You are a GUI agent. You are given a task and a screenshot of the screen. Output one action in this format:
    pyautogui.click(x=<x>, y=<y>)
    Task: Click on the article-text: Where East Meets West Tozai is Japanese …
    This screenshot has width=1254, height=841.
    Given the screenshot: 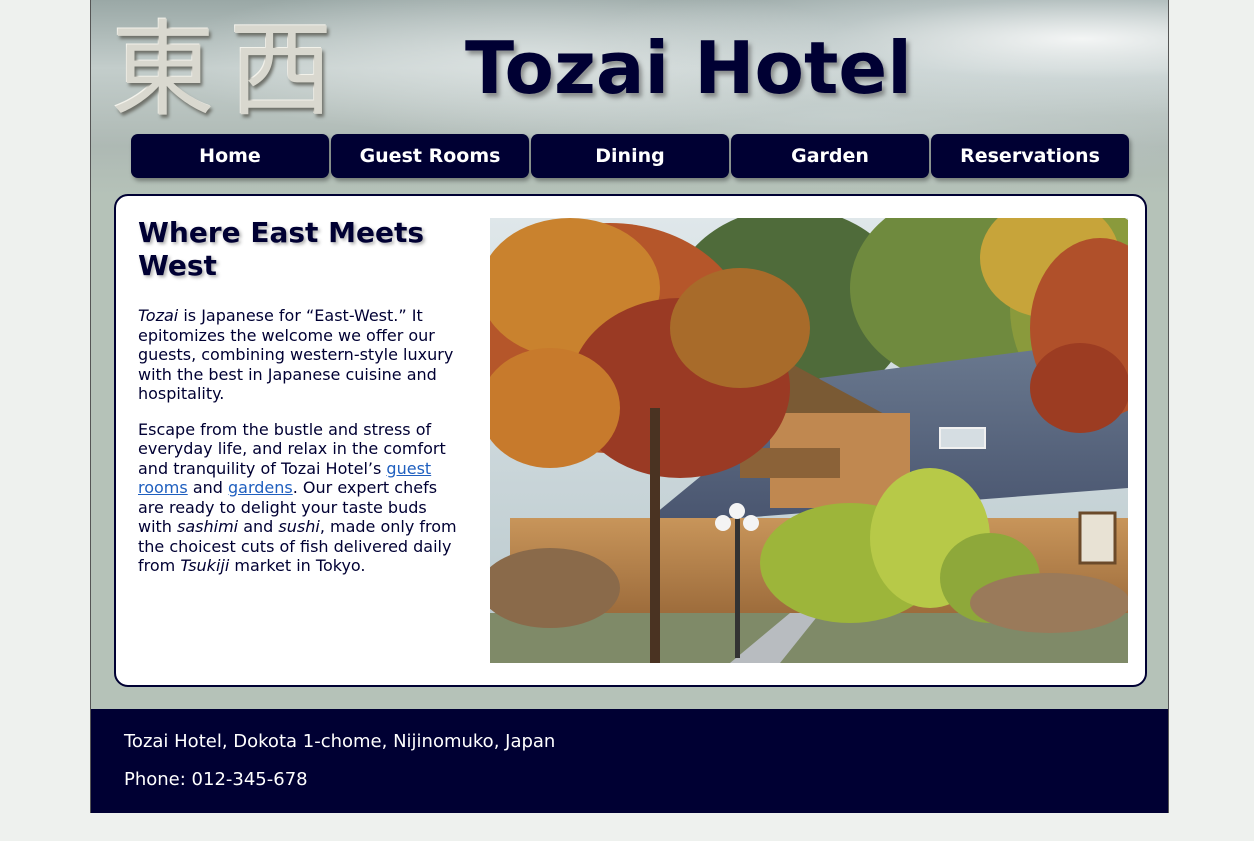 What is the action you would take?
    pyautogui.click(x=300, y=404)
    